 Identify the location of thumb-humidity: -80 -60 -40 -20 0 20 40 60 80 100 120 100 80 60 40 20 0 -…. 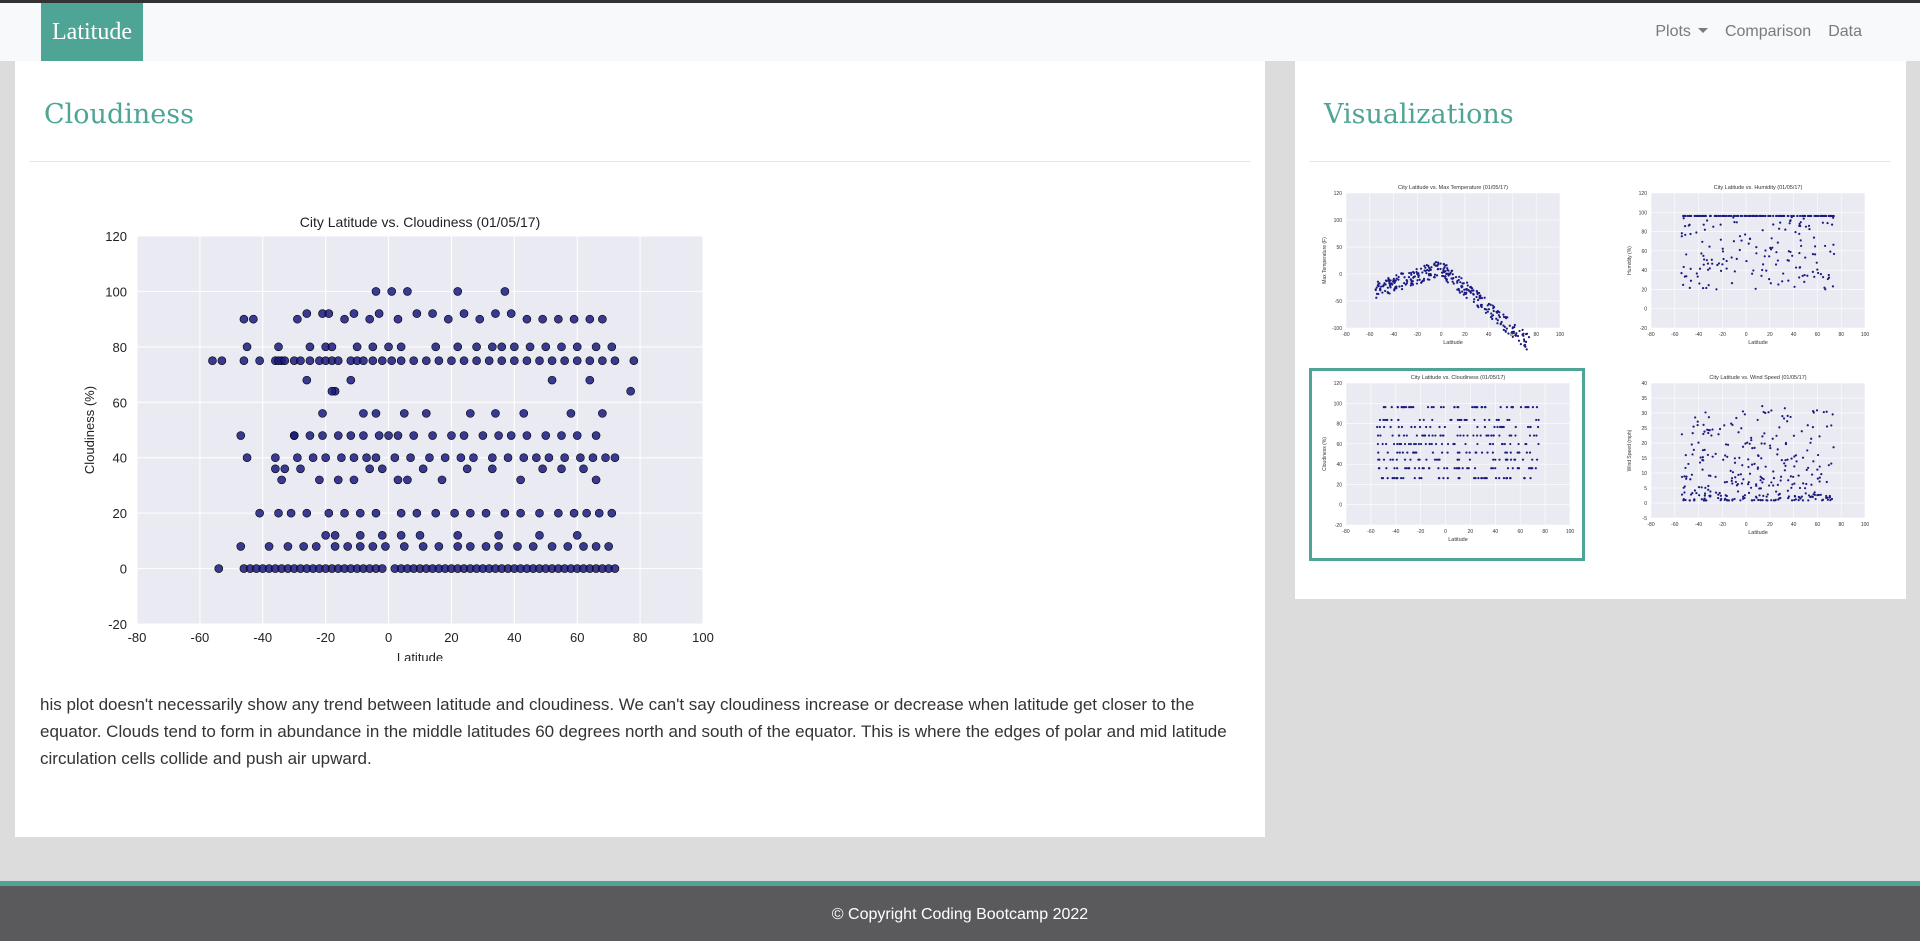
(1747, 271).